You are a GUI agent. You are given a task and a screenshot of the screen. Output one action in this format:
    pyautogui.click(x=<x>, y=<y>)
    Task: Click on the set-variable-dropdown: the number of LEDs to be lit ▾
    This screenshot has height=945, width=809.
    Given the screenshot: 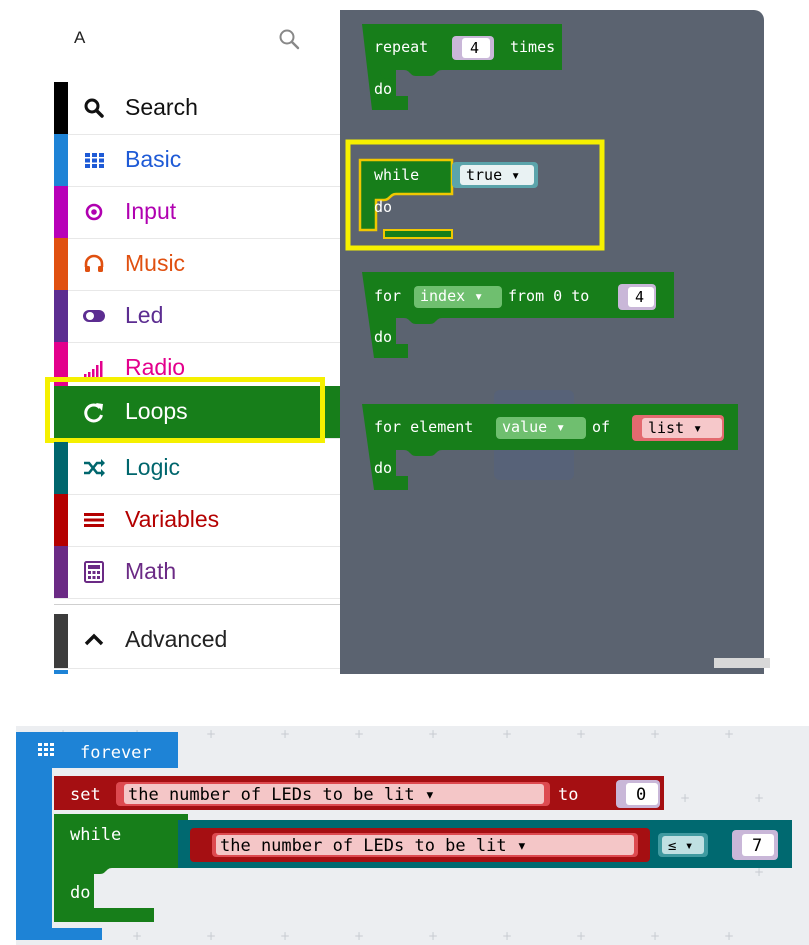 What is the action you would take?
    pyautogui.click(x=281, y=795)
    